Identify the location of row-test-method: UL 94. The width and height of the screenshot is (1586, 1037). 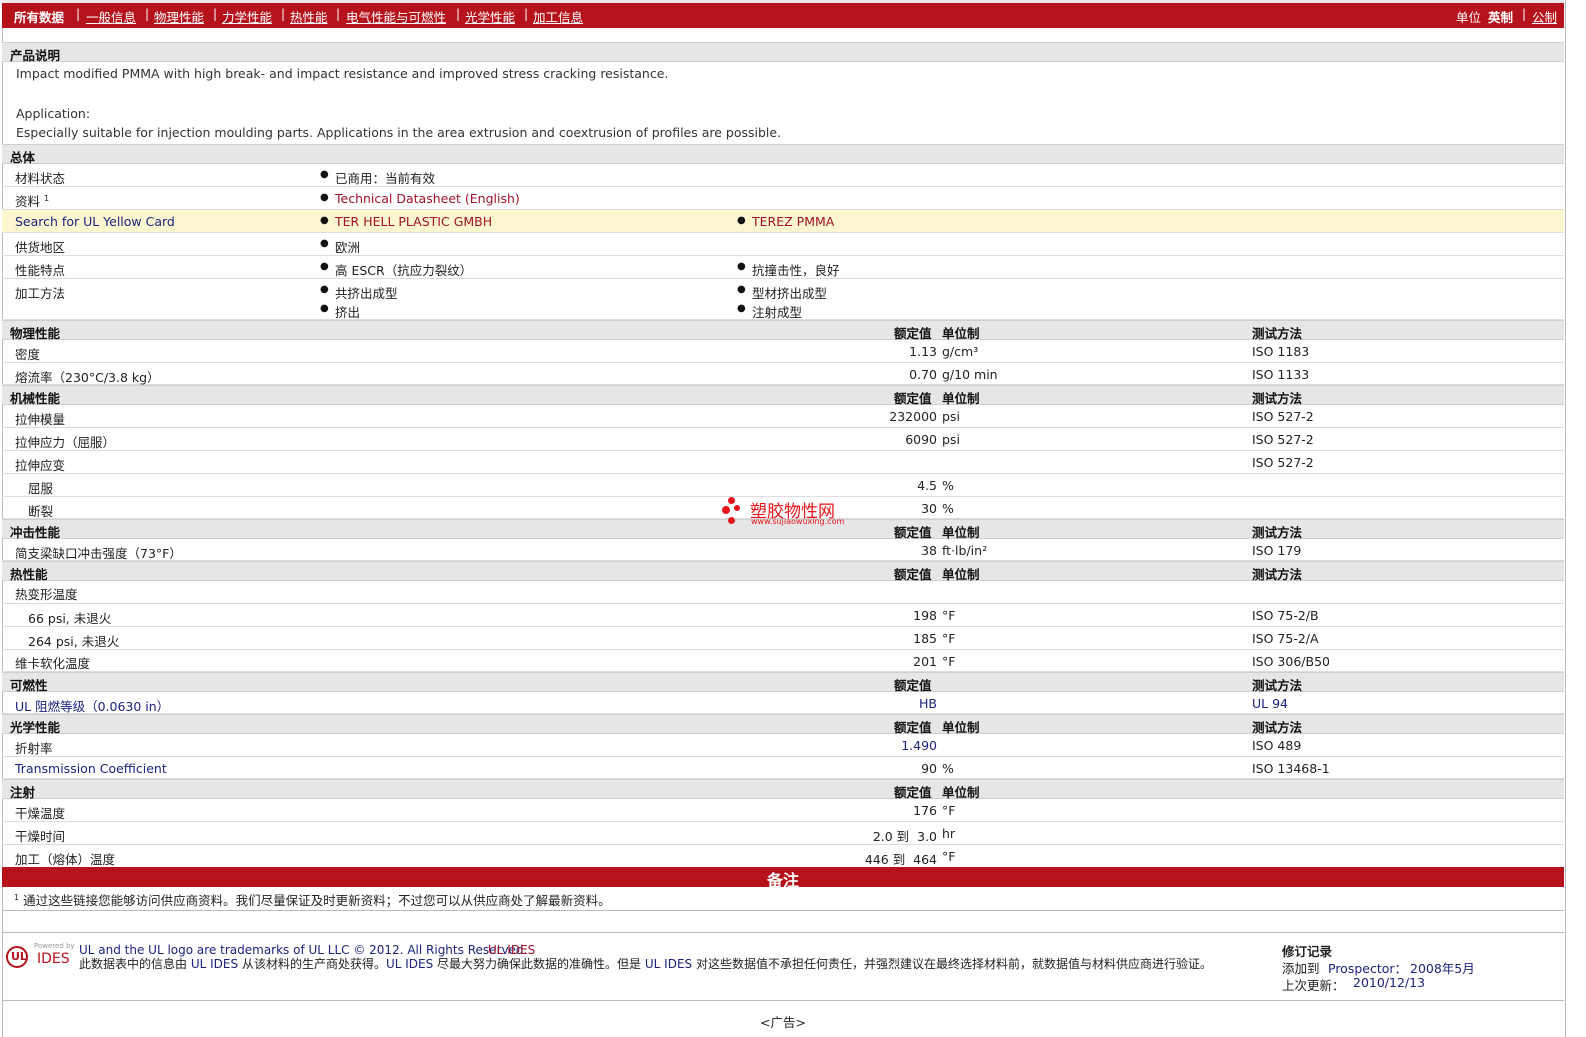
(1270, 703).